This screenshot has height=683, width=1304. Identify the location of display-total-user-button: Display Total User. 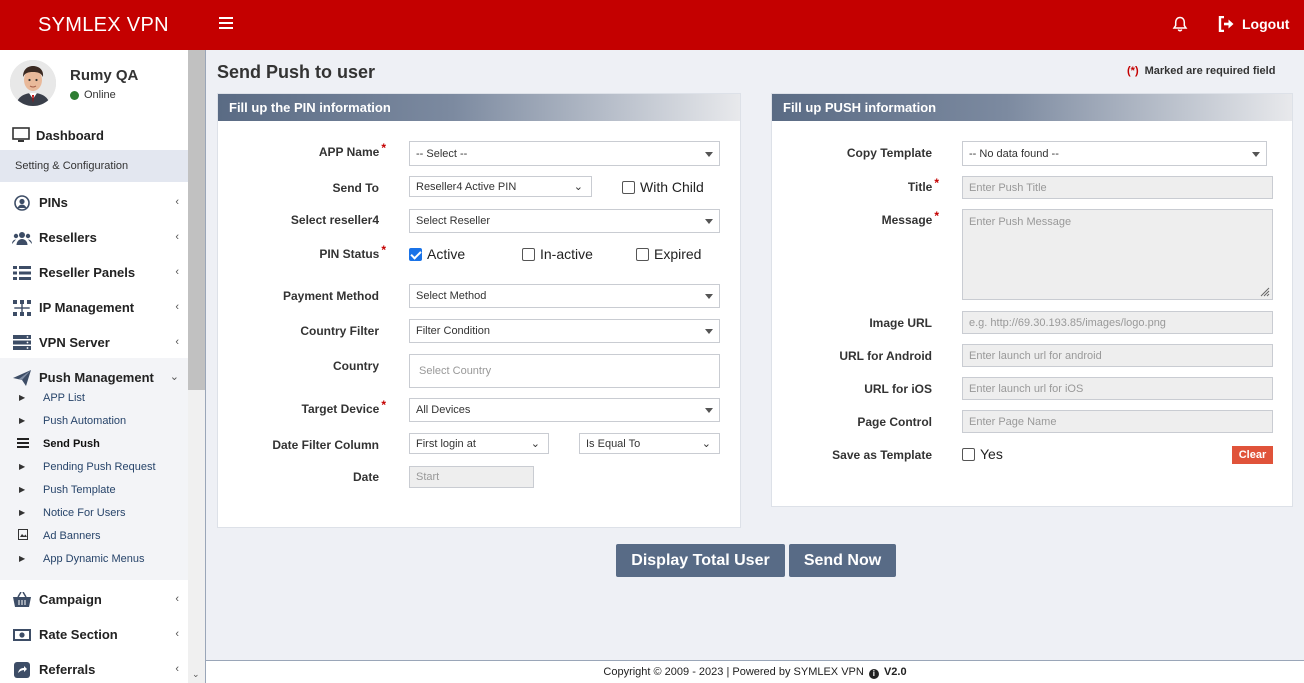
(700, 560).